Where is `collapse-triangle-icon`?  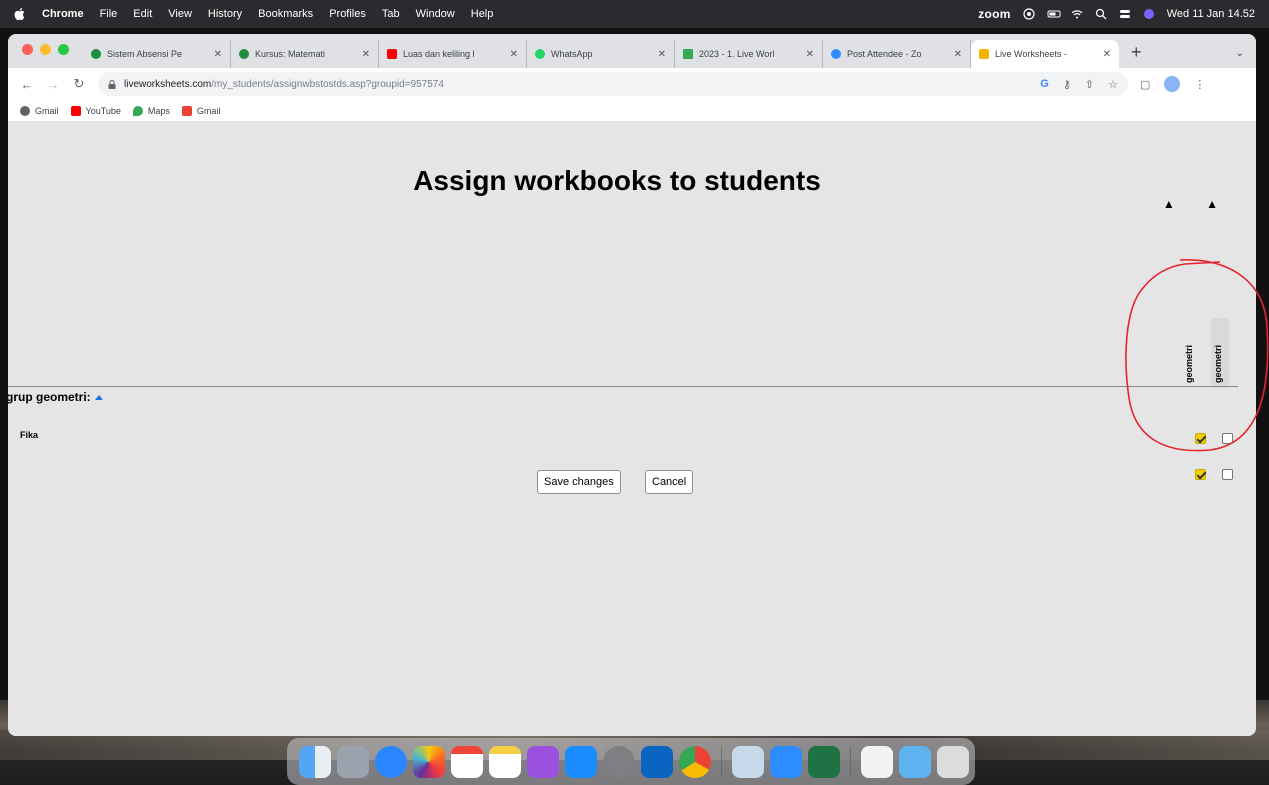 collapse-triangle-icon is located at coordinates (98, 397).